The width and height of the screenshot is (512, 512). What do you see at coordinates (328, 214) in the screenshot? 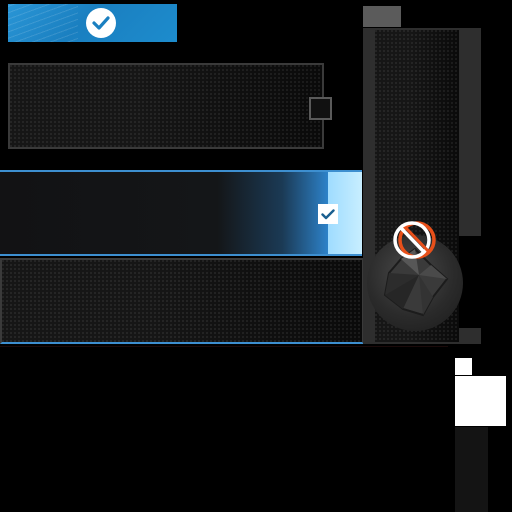
I see `checkbox-checked-icon` at bounding box center [328, 214].